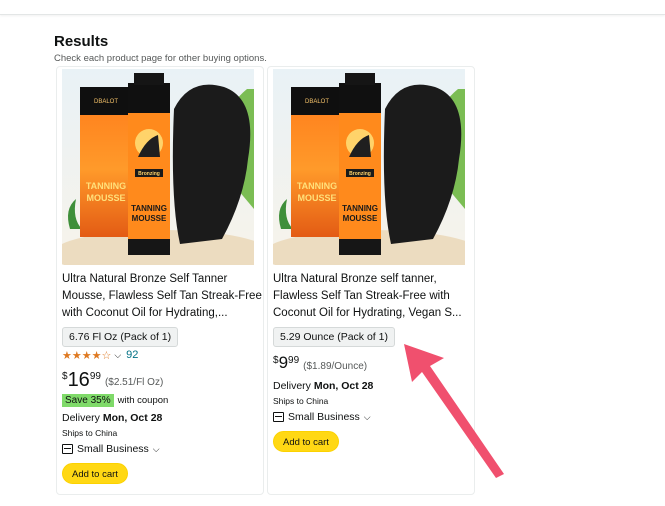  Describe the element at coordinates (334, 337) in the screenshot. I see `size-option: 5.29 Ounce (Pack of 1)` at that location.